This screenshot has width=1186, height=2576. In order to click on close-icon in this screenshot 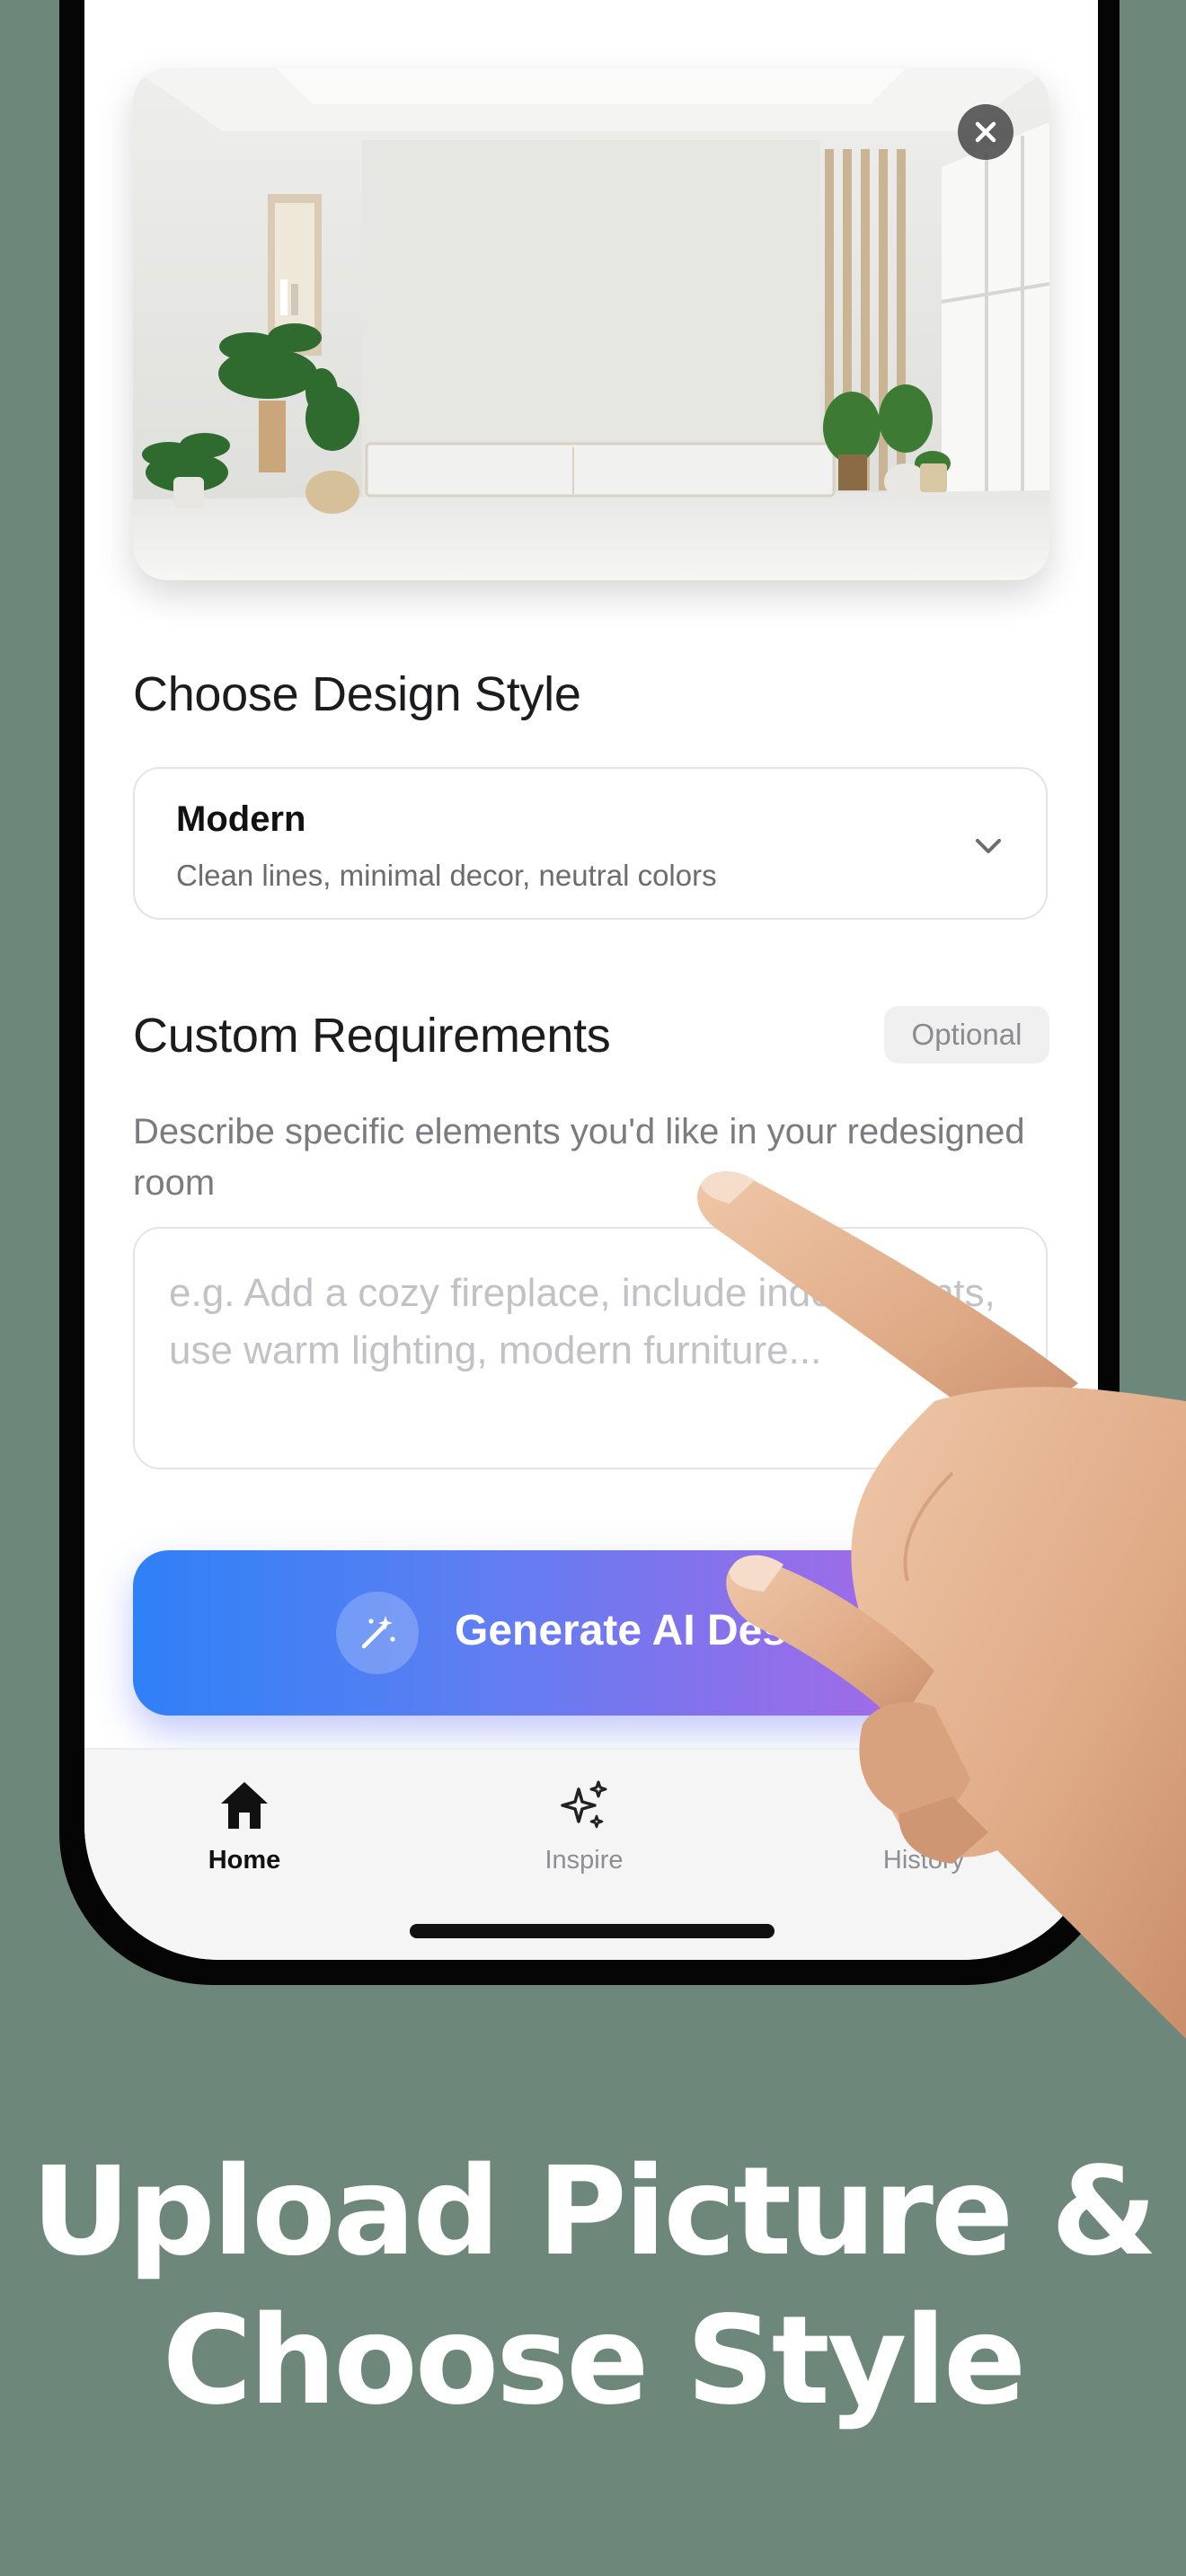, I will do `click(985, 132)`.